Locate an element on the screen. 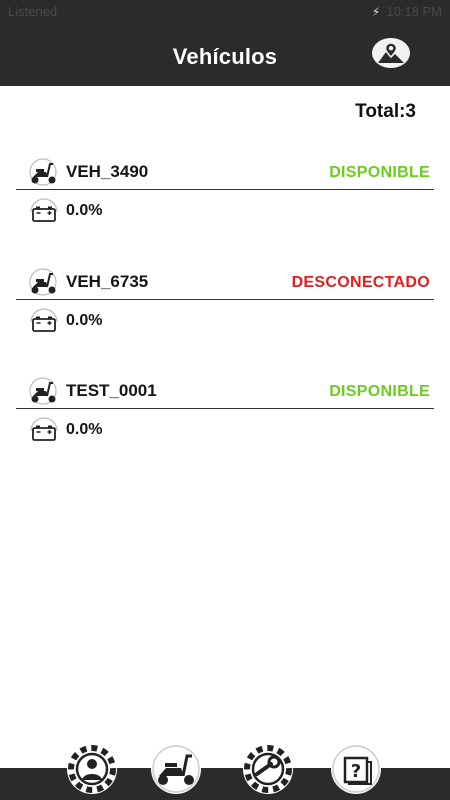  map-button is located at coordinates (391, 53).